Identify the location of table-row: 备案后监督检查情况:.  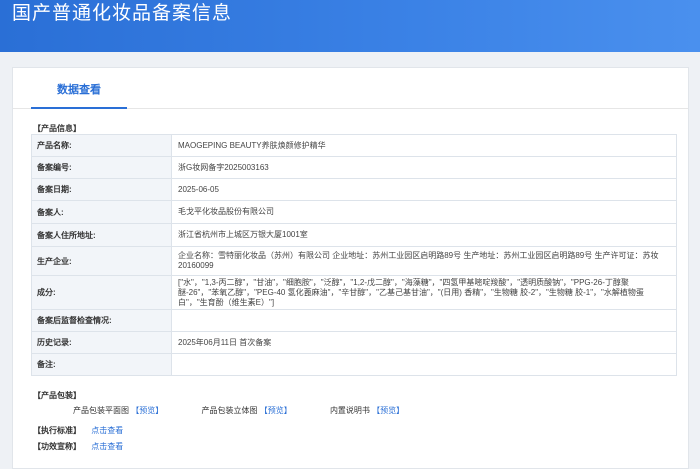
(354, 320).